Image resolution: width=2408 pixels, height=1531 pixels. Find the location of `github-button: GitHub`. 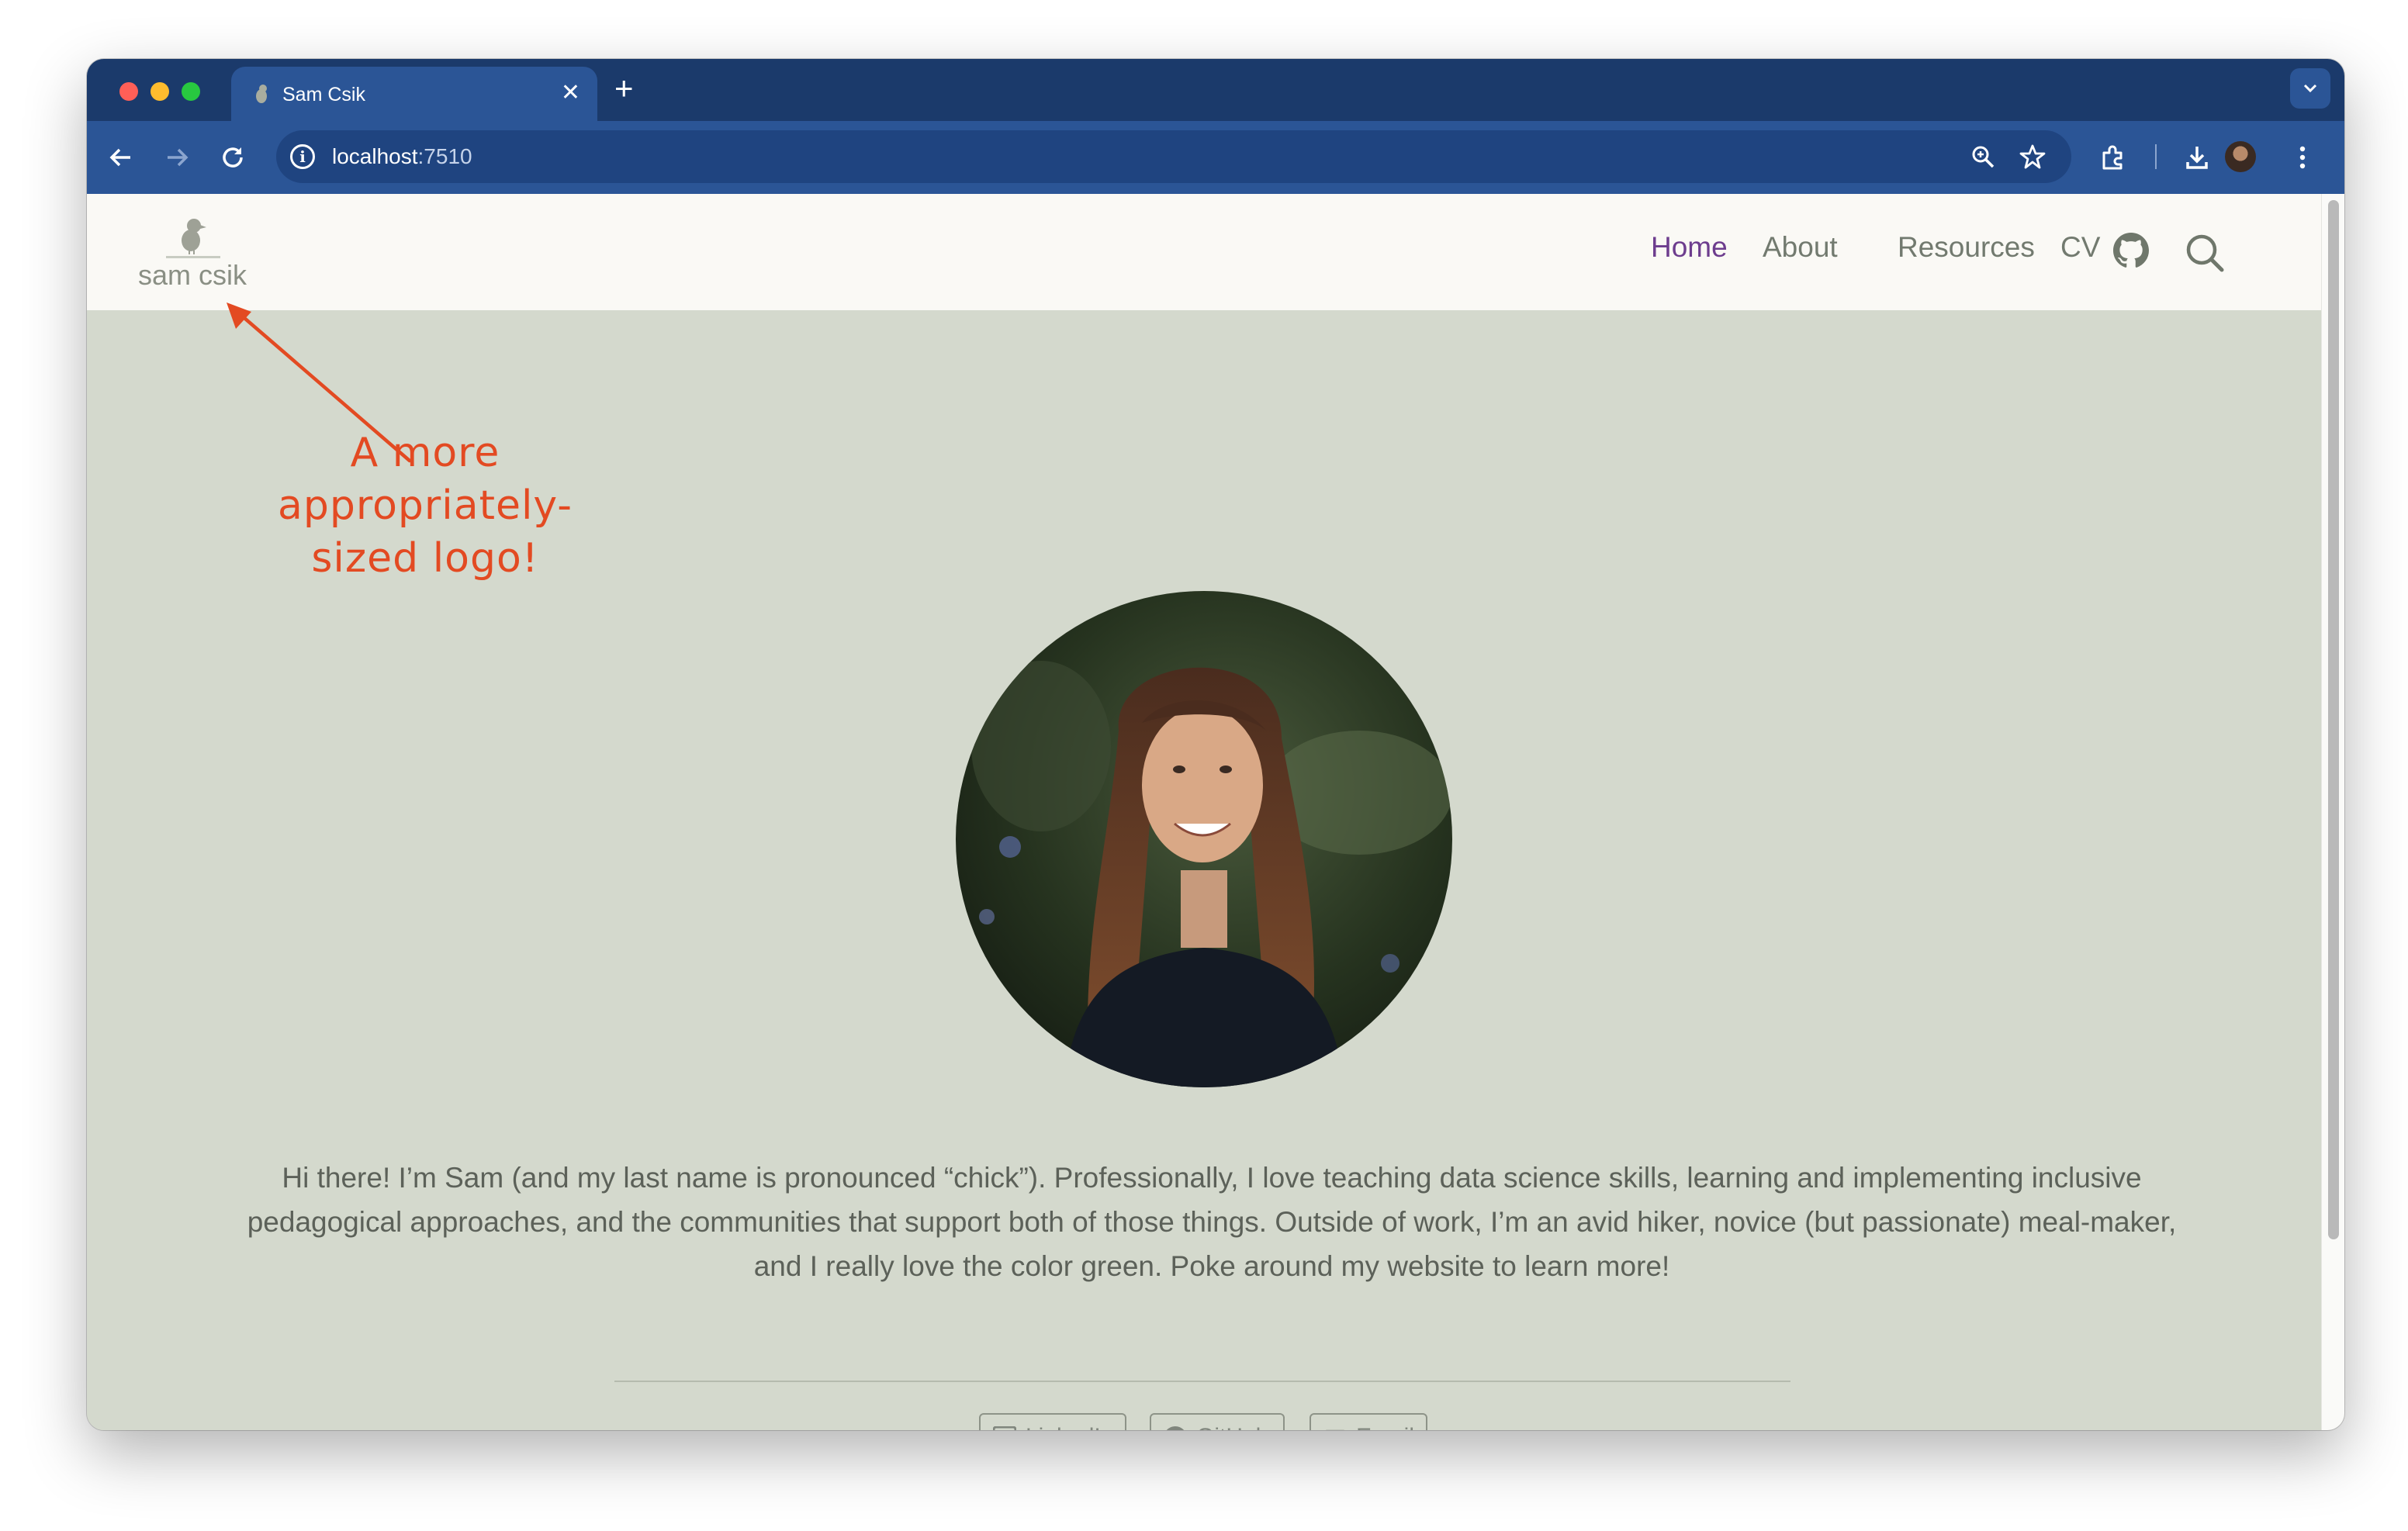

github-button: GitHub is located at coordinates (1217, 1421).